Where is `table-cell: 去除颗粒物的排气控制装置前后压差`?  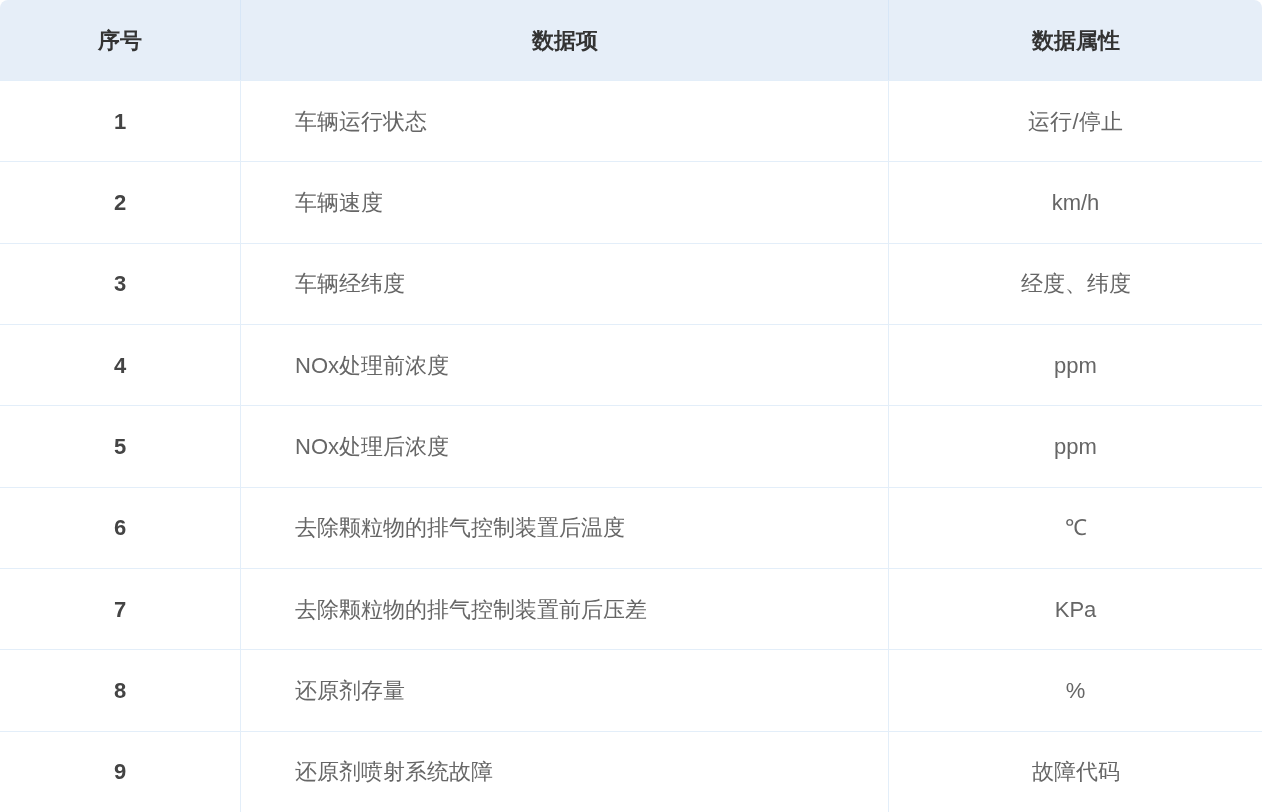 table-cell: 去除颗粒物的排气控制装置前后压差 is located at coordinates (564, 609).